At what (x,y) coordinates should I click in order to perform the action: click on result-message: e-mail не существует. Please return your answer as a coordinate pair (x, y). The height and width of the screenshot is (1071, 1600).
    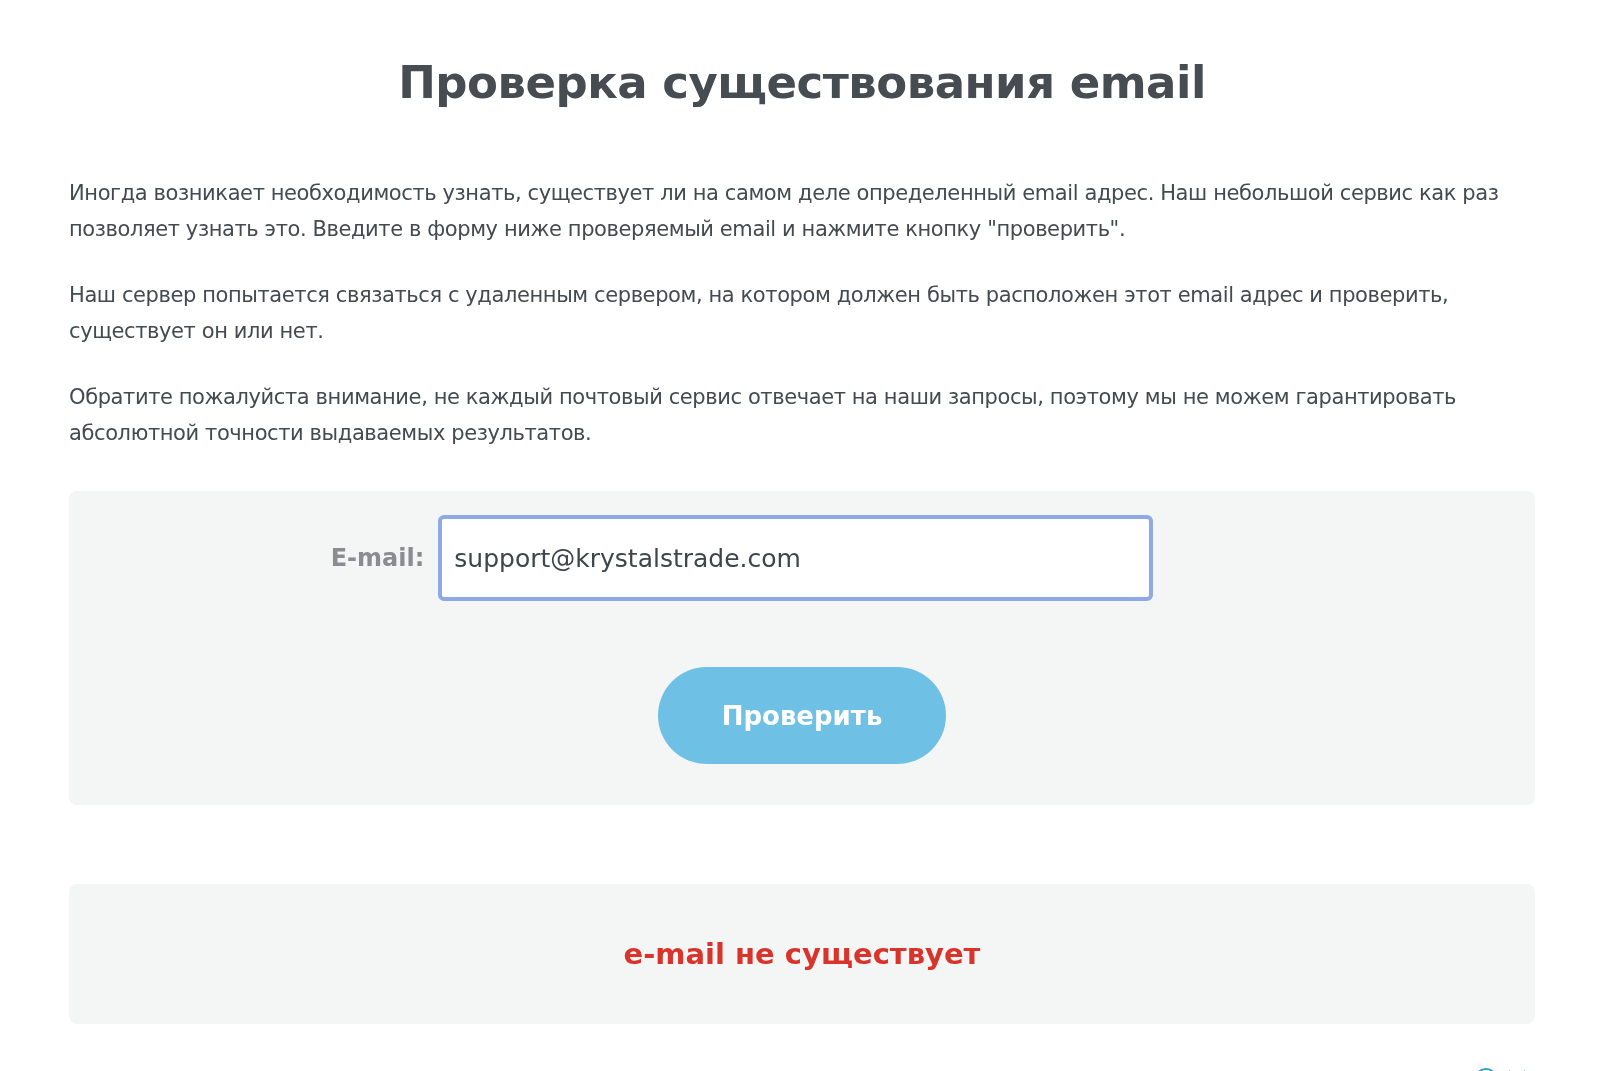
    Looking at the image, I should click on (802, 954).